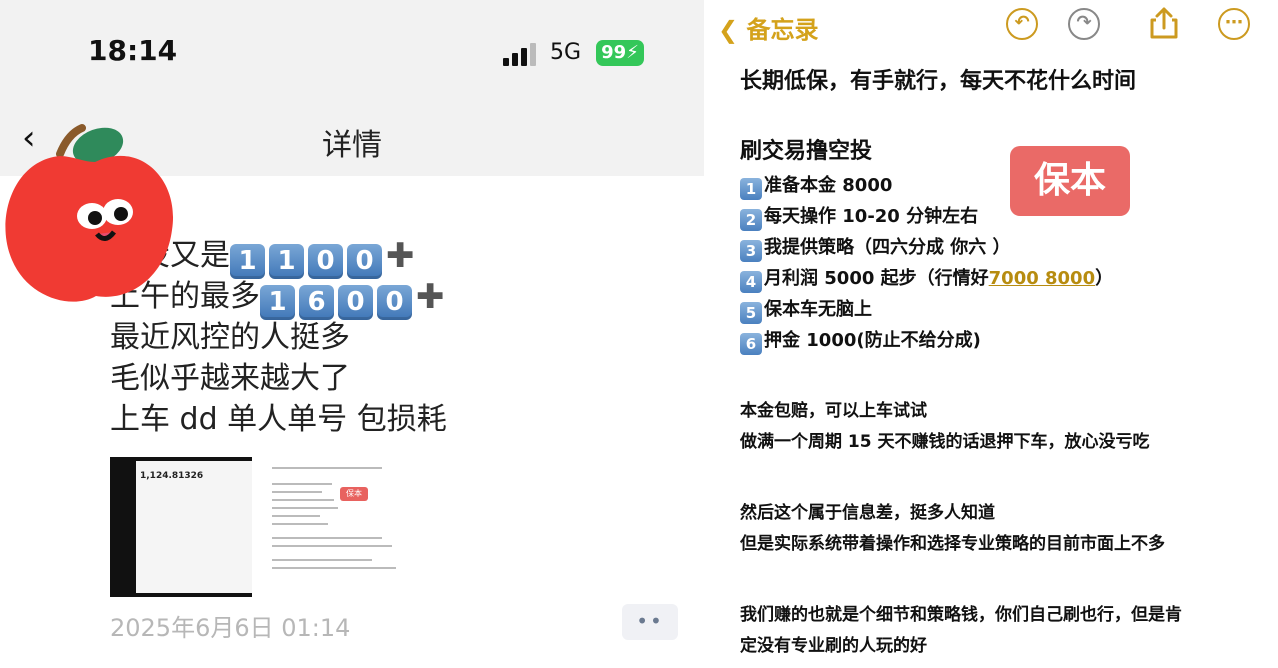  Describe the element at coordinates (876, 278) in the screenshot. I see `step-text: 月利润 5000 起步（行情好` at that location.